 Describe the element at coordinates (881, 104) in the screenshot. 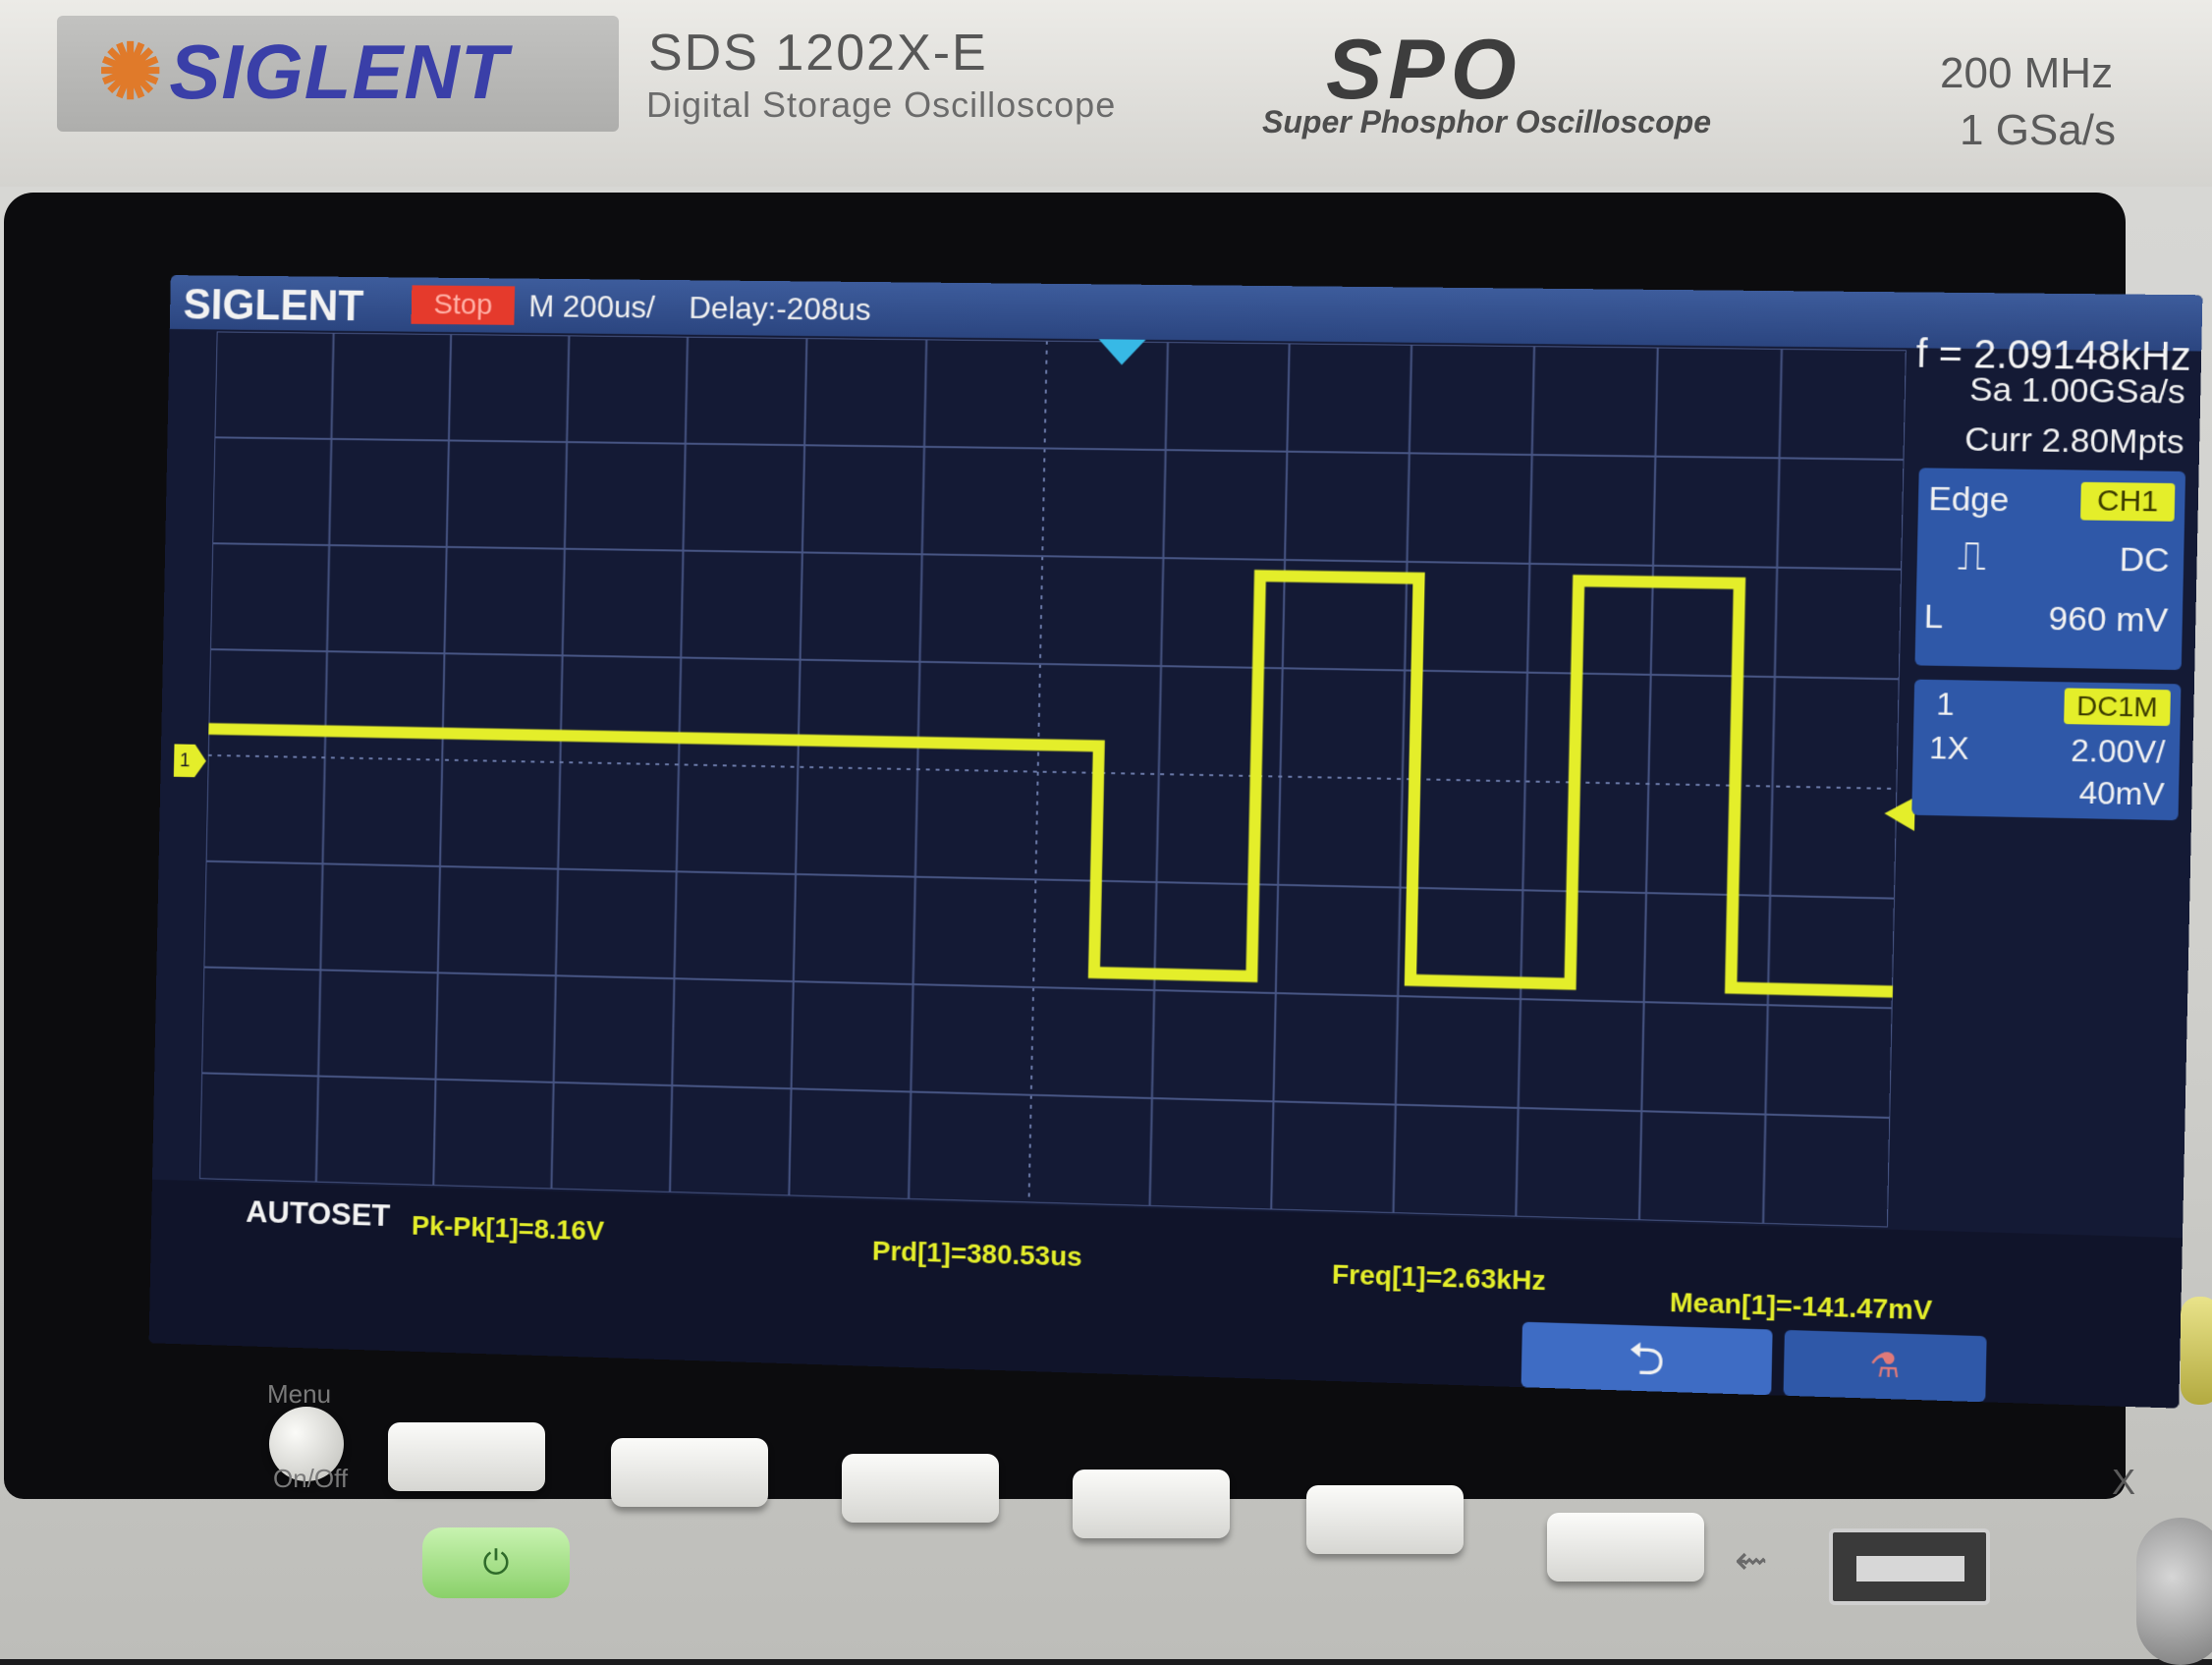

I see `model-description: Digital Storage Oscilloscope` at that location.